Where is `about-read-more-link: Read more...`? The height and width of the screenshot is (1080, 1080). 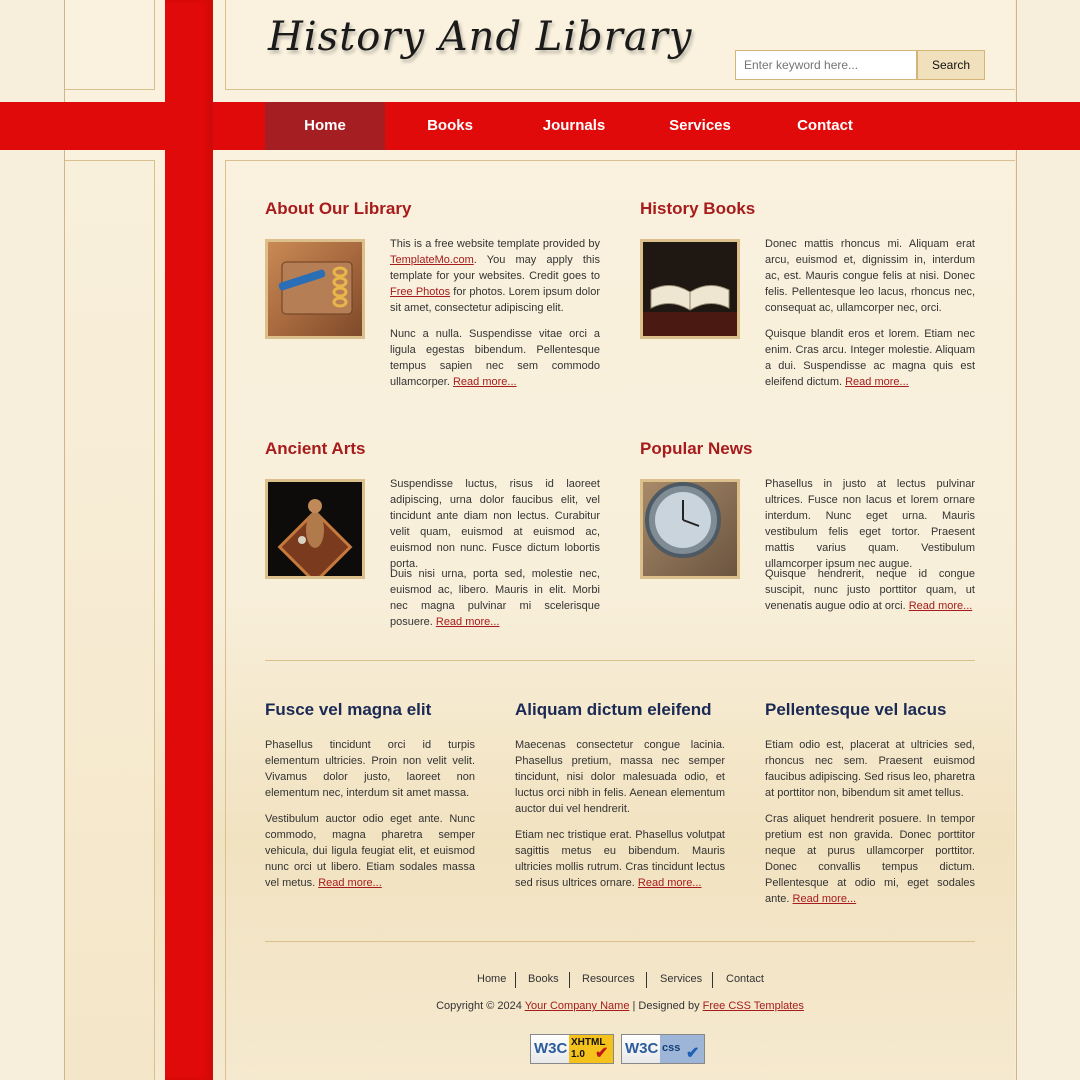 about-read-more-link: Read more... is located at coordinates (485, 382).